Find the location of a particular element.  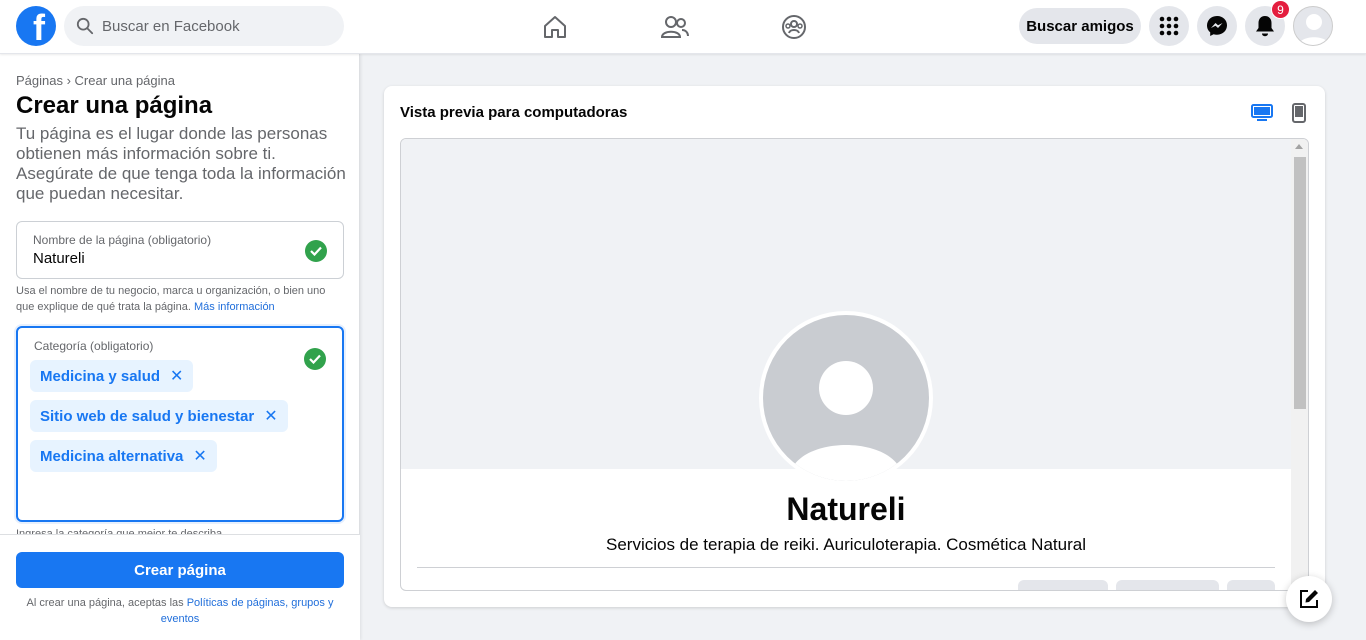

top-navigation-bar: f Buscar en Facebook Buscar amigos 9 is located at coordinates (683, 27).